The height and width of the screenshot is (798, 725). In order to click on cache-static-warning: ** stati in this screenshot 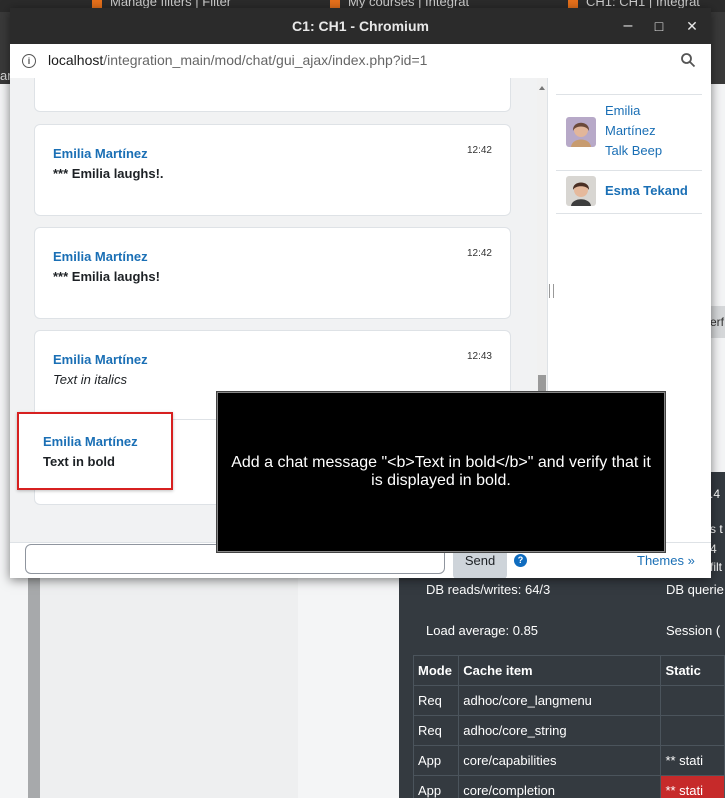, I will do `click(692, 786)`.